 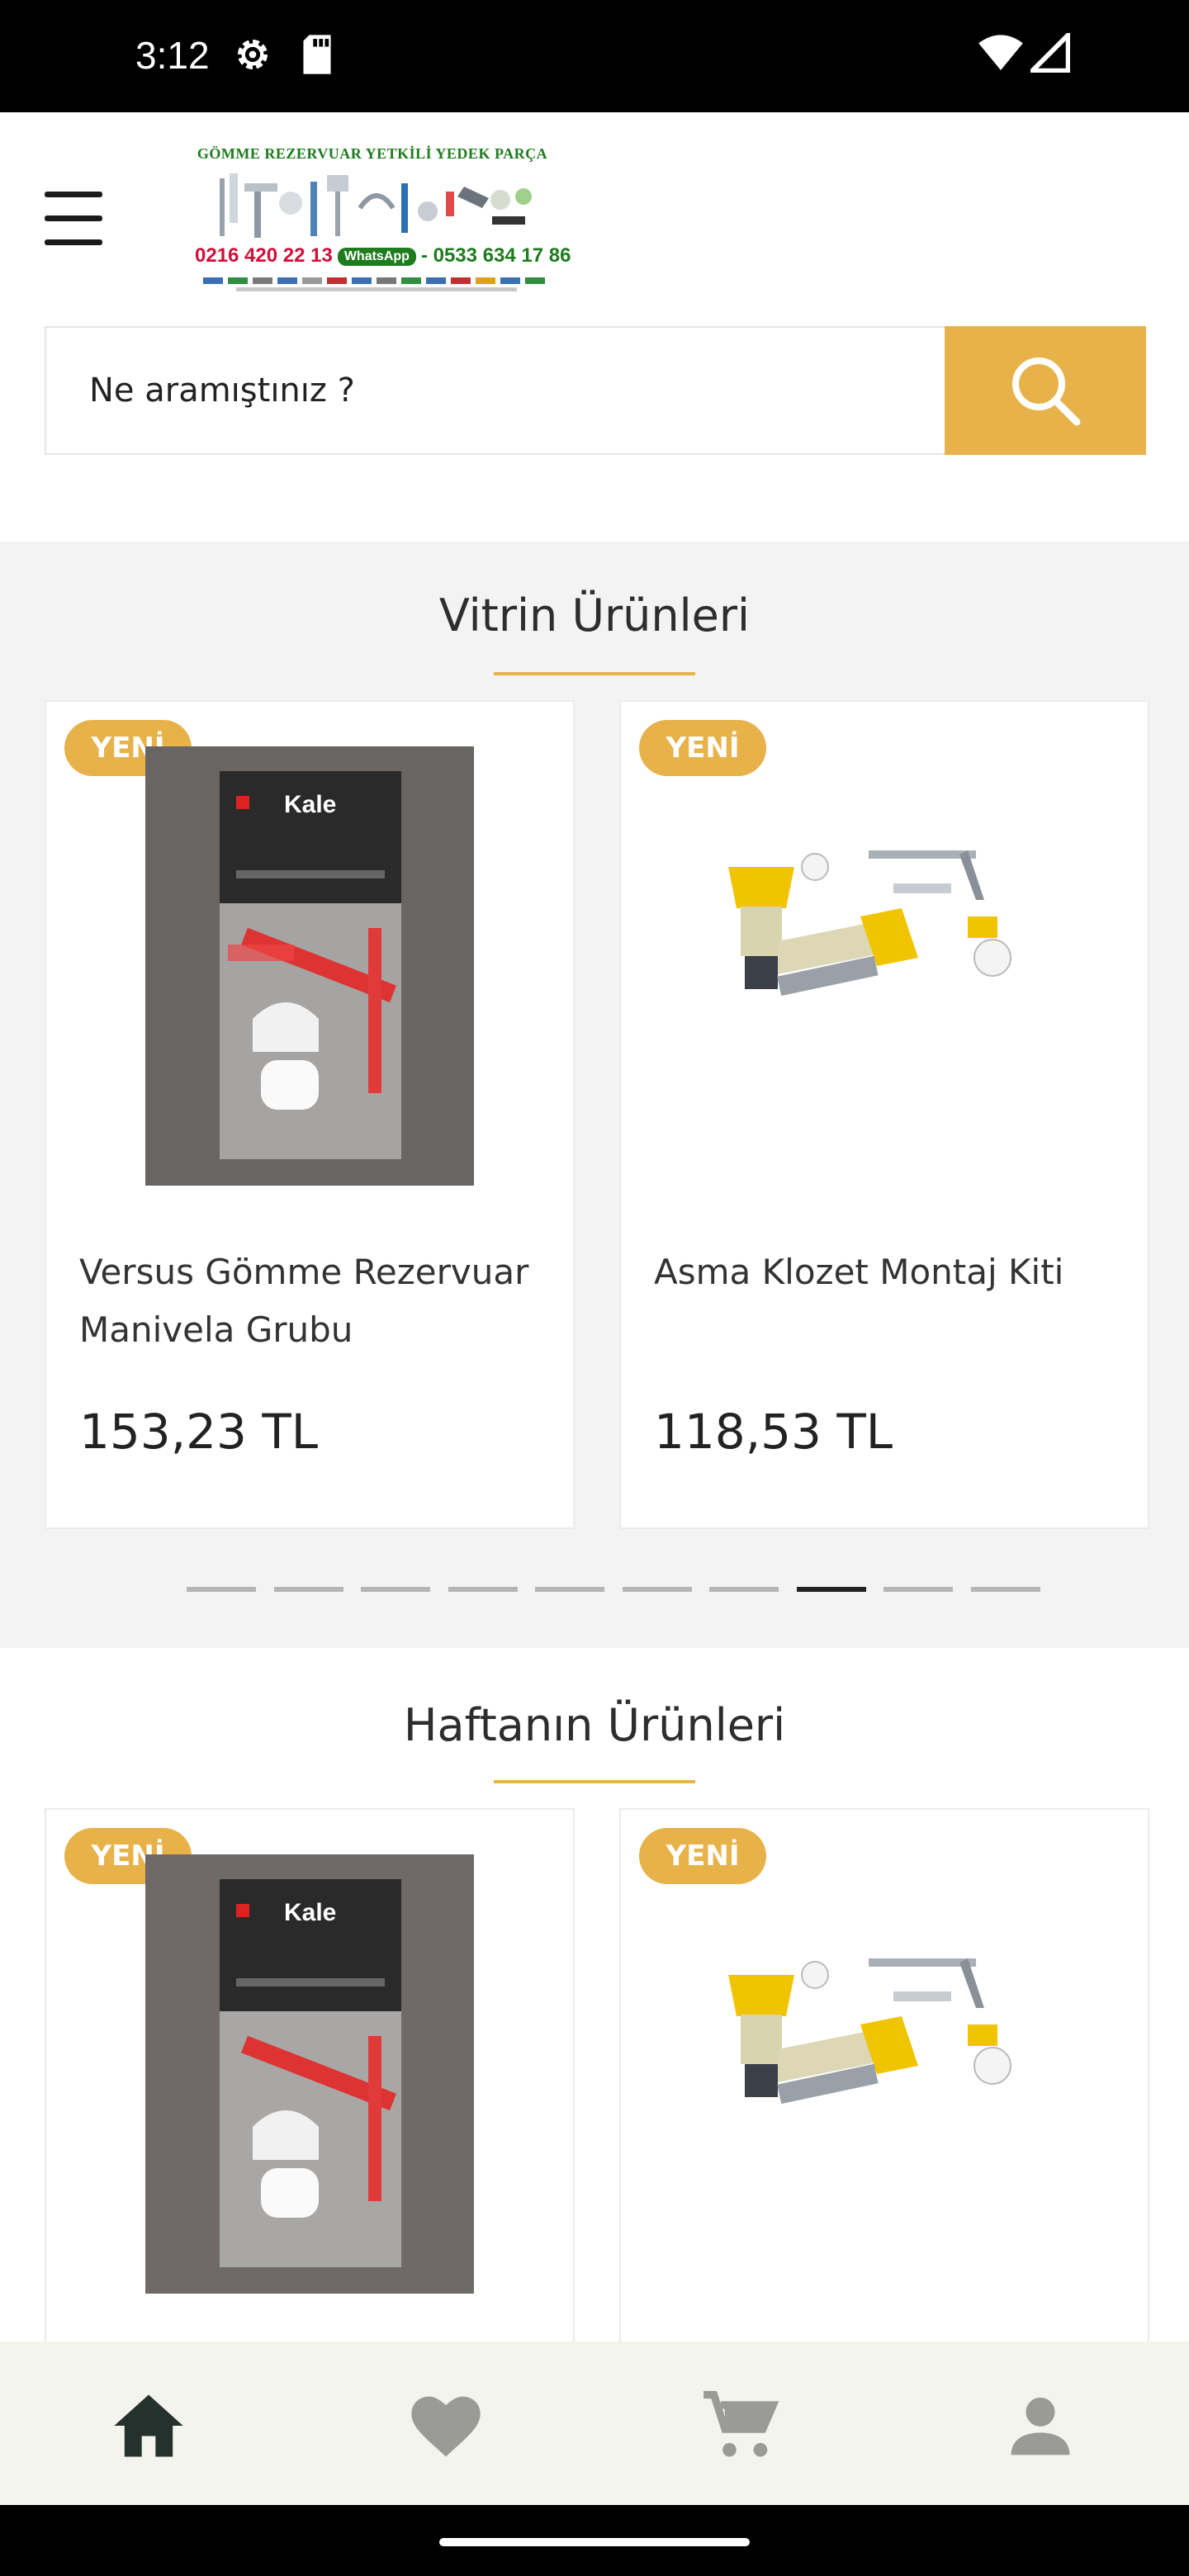 I want to click on wifi-icon, so click(x=1000, y=52).